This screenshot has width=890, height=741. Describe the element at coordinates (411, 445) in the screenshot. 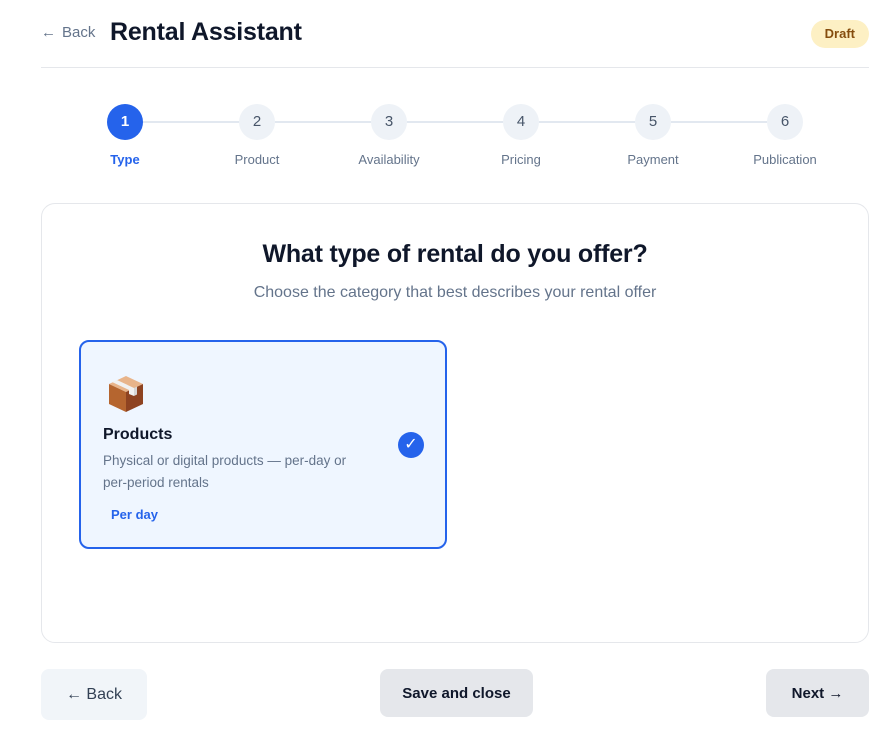

I see `checkmark-icon: ✓` at that location.